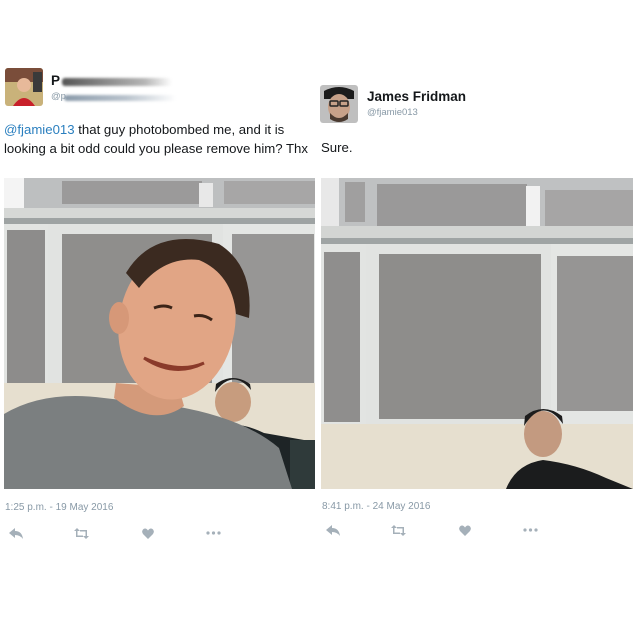 The width and height of the screenshot is (635, 635). I want to click on tweet-date: 19 May 2016, so click(84, 507).